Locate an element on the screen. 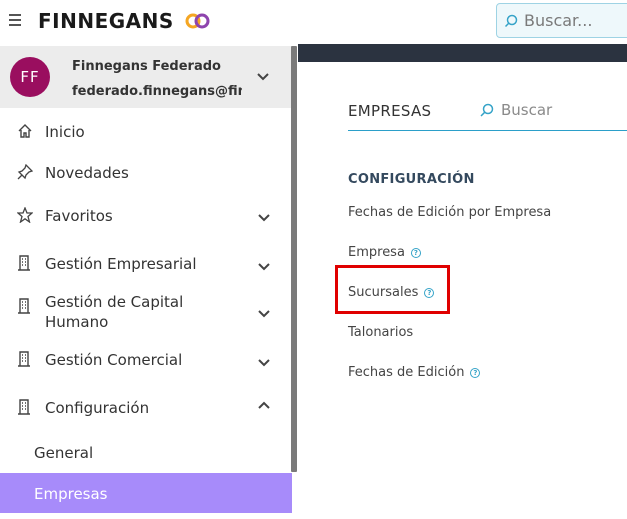  link-label: Fechas de Edición por Empresa is located at coordinates (450, 212).